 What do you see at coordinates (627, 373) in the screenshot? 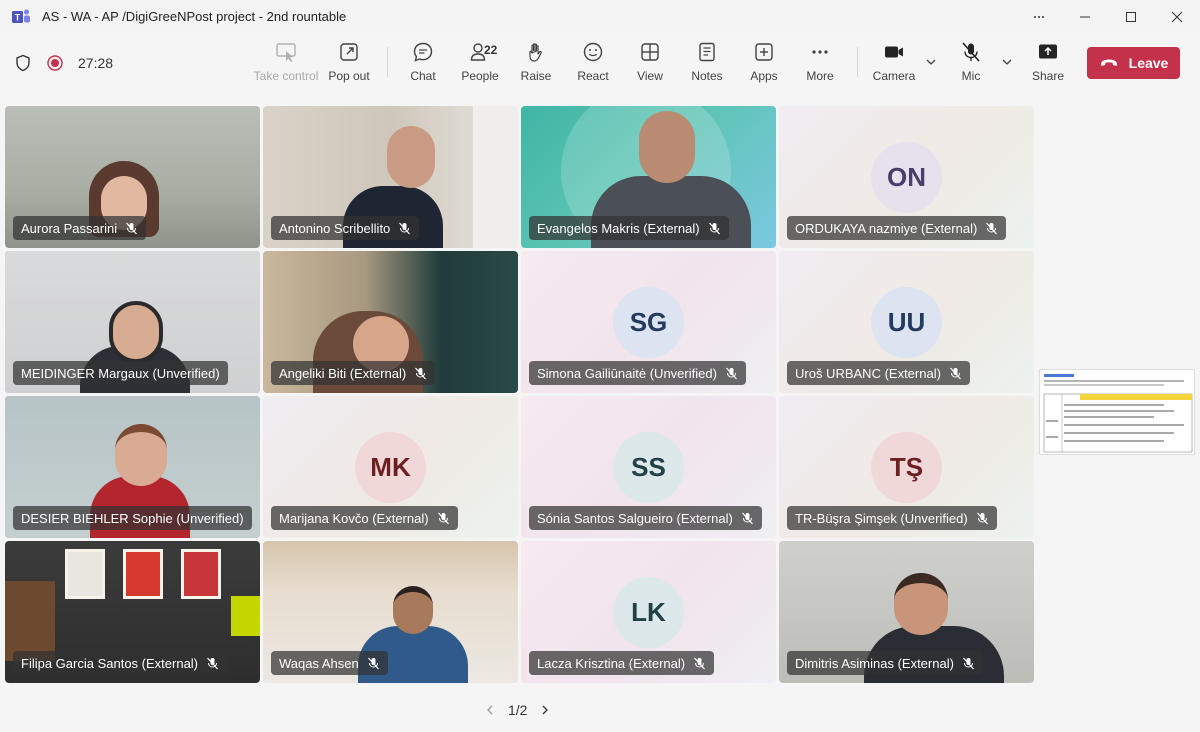
I see `participant-name: Simona Gailiūnaitė (Unverified)` at bounding box center [627, 373].